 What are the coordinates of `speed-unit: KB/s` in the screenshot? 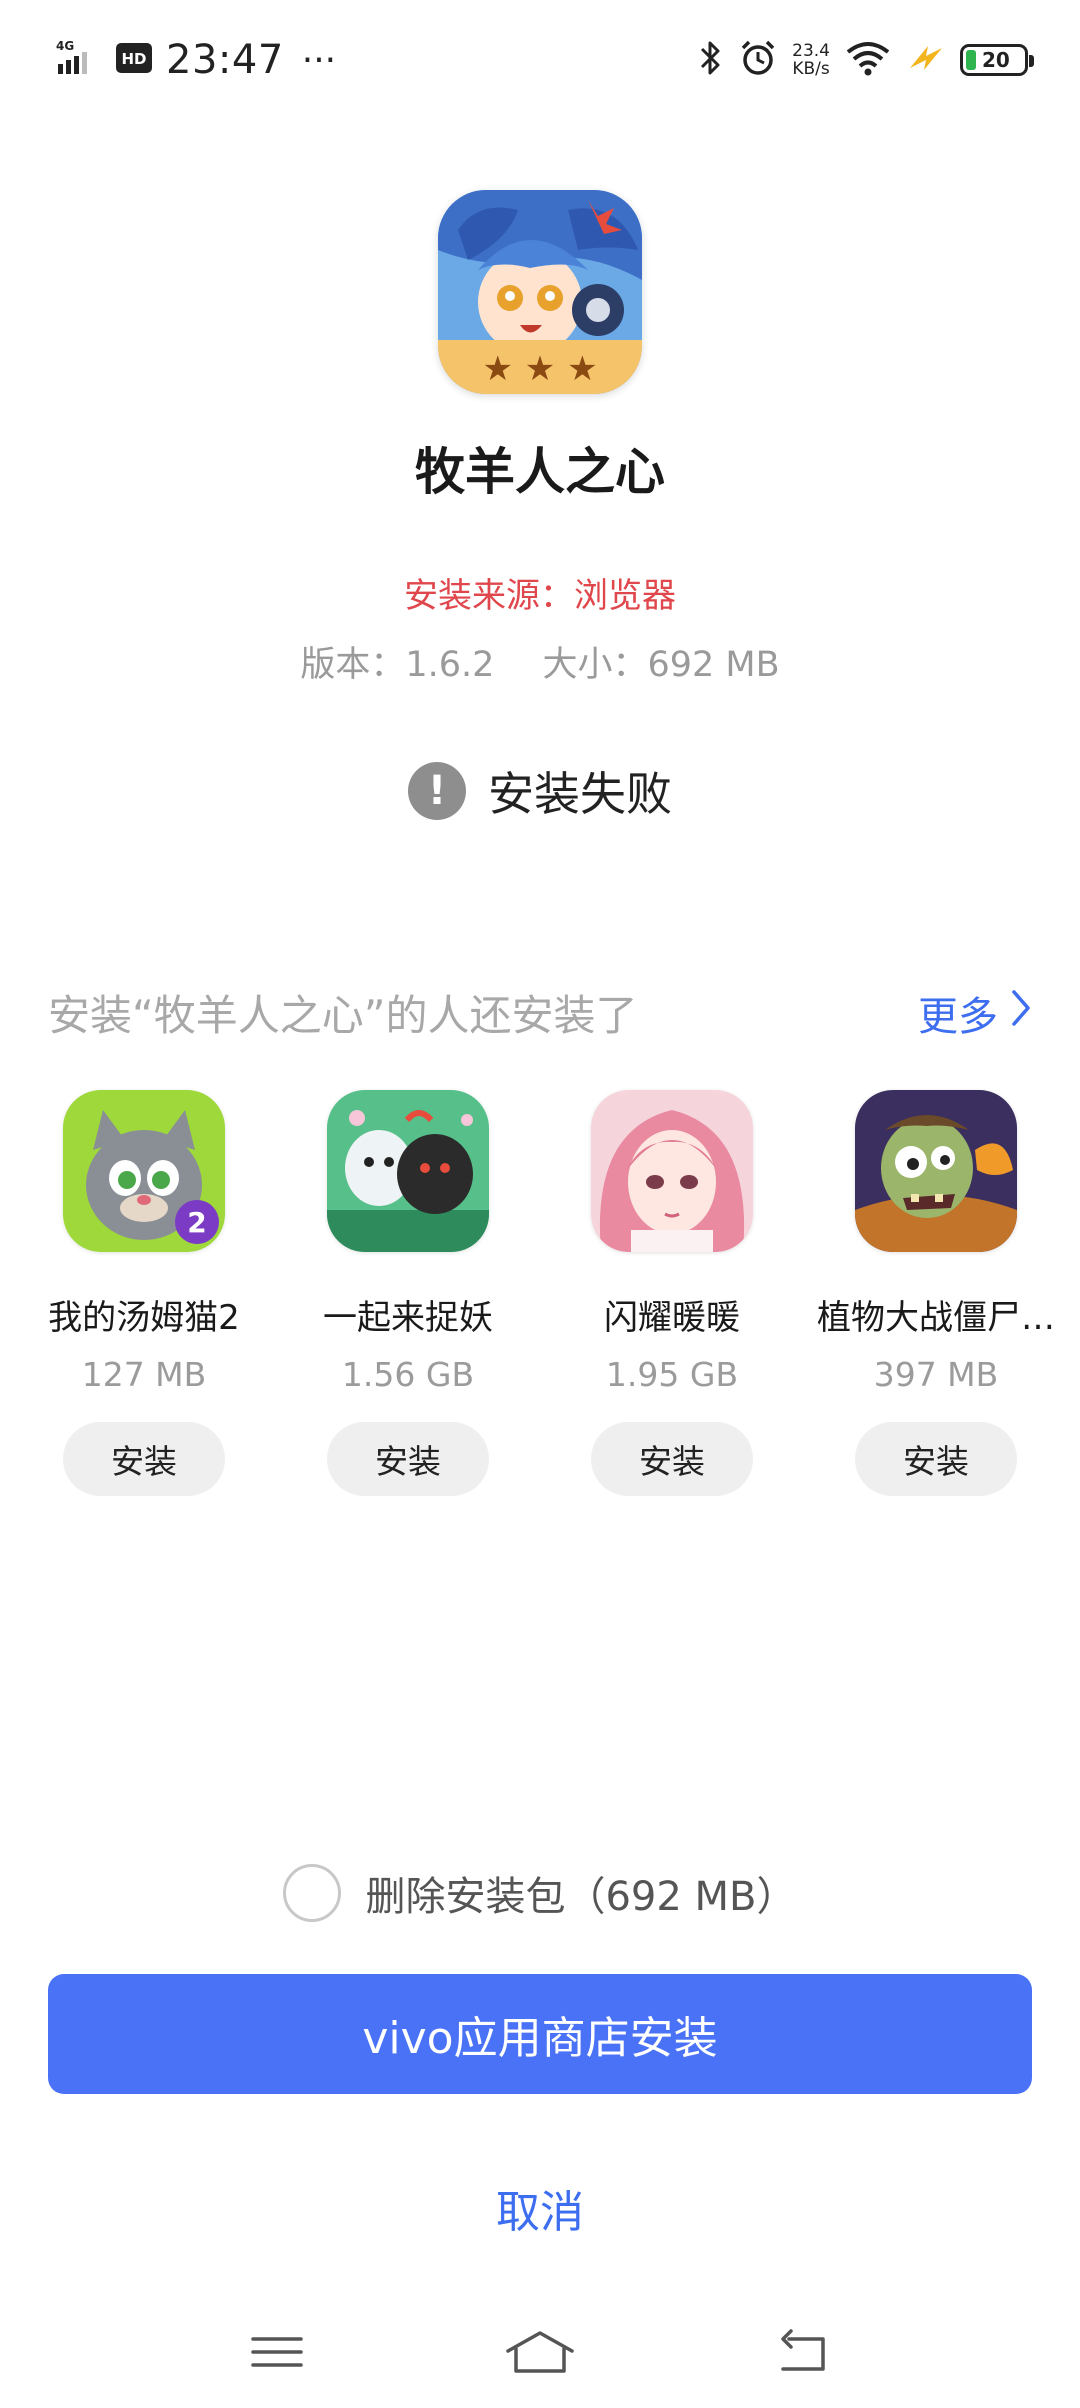 It's located at (811, 69).